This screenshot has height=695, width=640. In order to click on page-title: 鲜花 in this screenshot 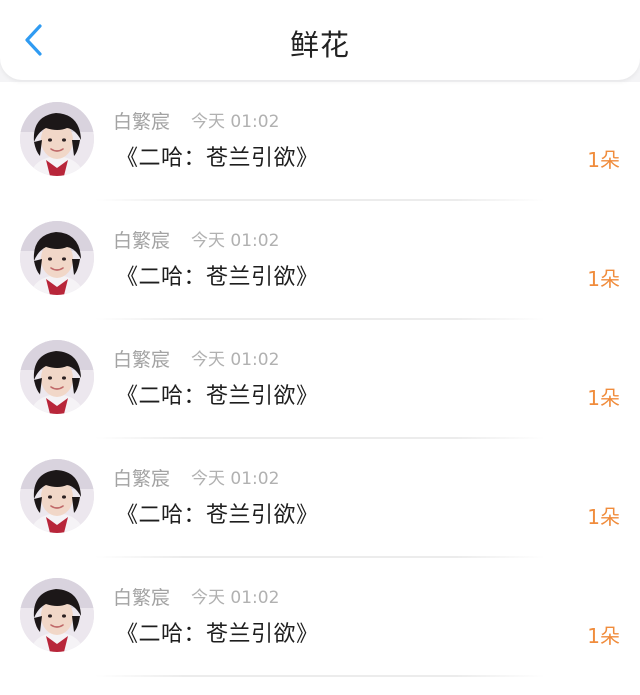, I will do `click(319, 45)`.